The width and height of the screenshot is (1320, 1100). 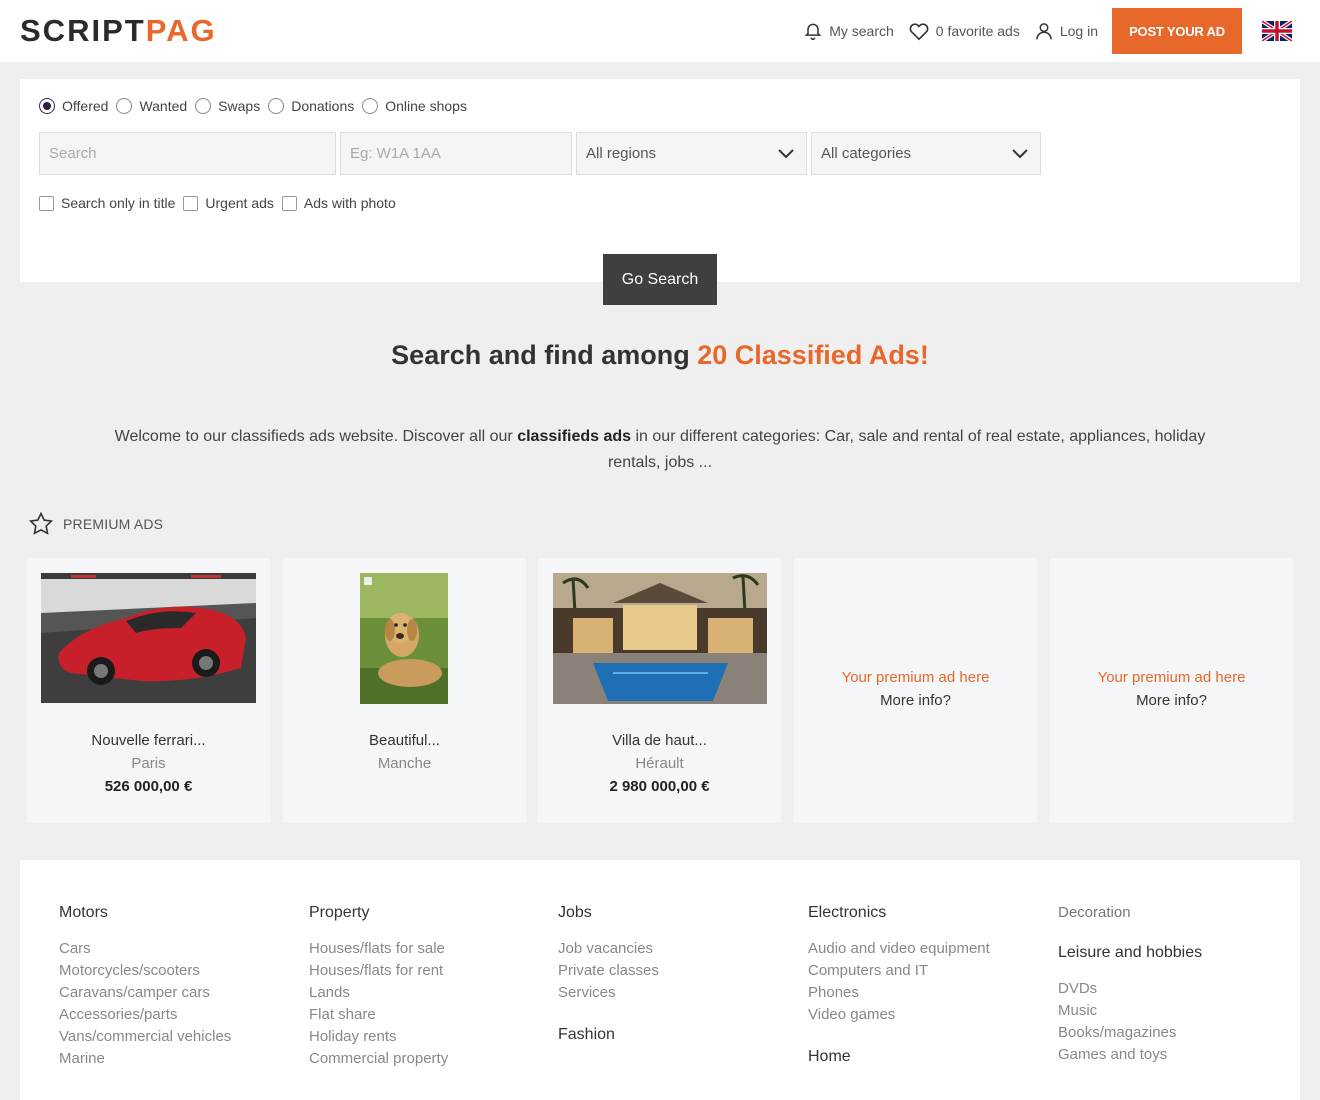 I want to click on bell-icon, so click(x=813, y=32).